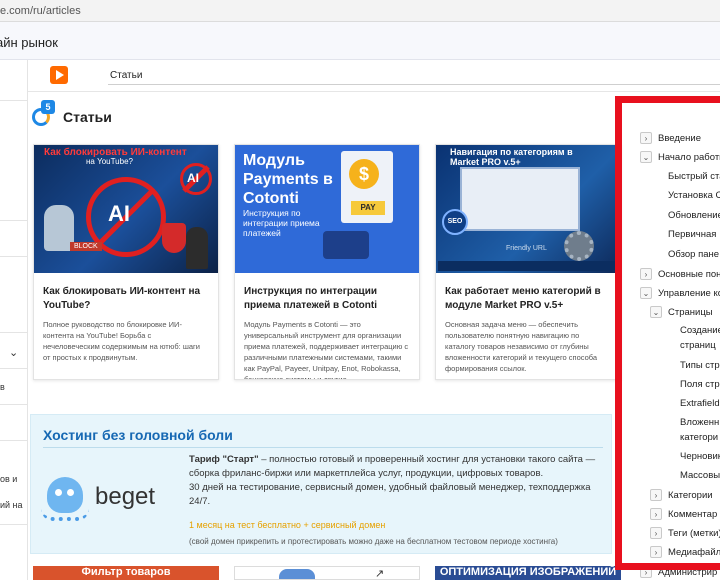 The width and height of the screenshot is (720, 580). I want to click on beget-wordmark: beget, so click(125, 496).